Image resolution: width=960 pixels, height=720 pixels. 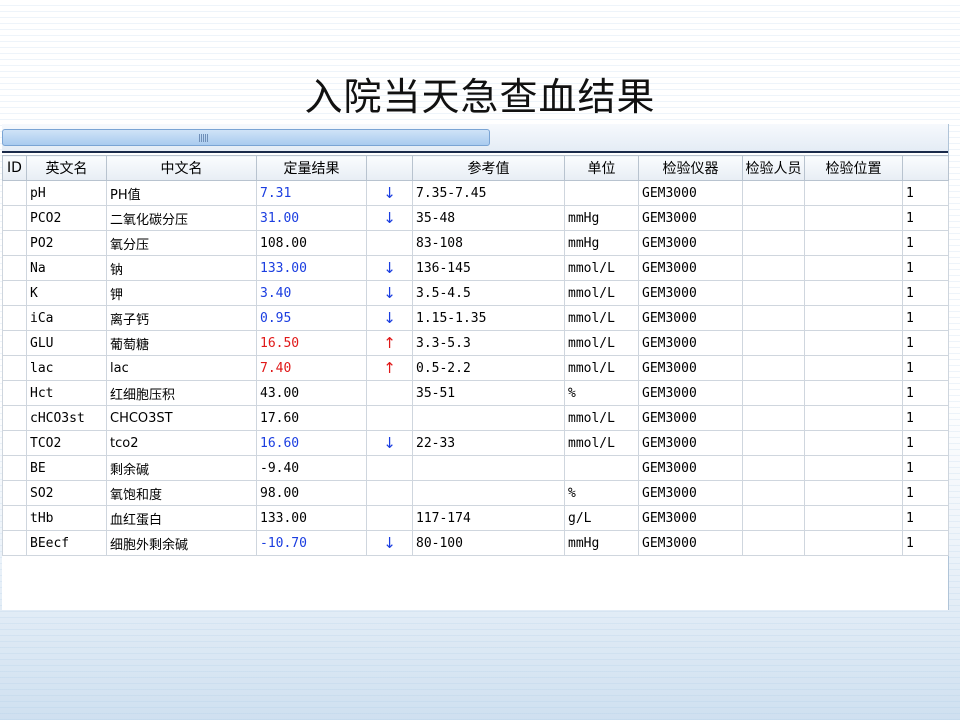 What do you see at coordinates (66, 293) in the screenshot?
I see `cell-english-name: K` at bounding box center [66, 293].